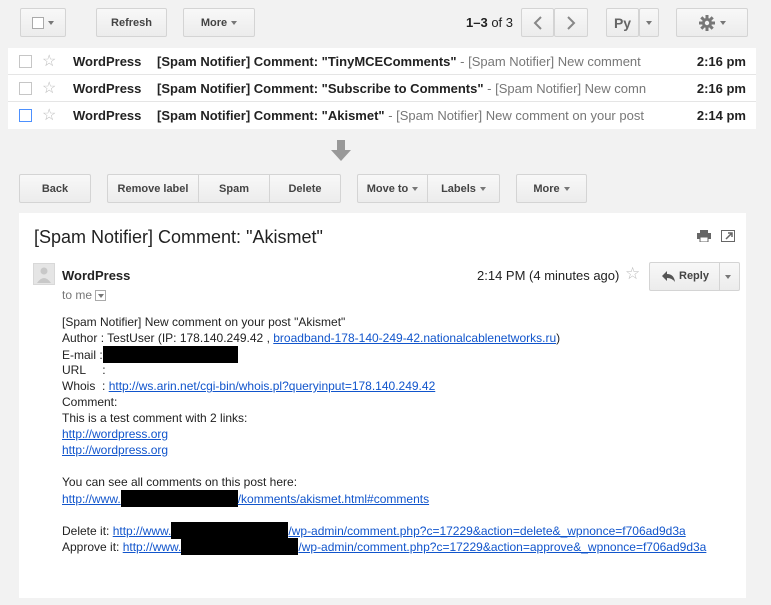 The width and height of the screenshot is (771, 605). Describe the element at coordinates (90, 402) in the screenshot. I see `body-comment-label: Comment:` at that location.